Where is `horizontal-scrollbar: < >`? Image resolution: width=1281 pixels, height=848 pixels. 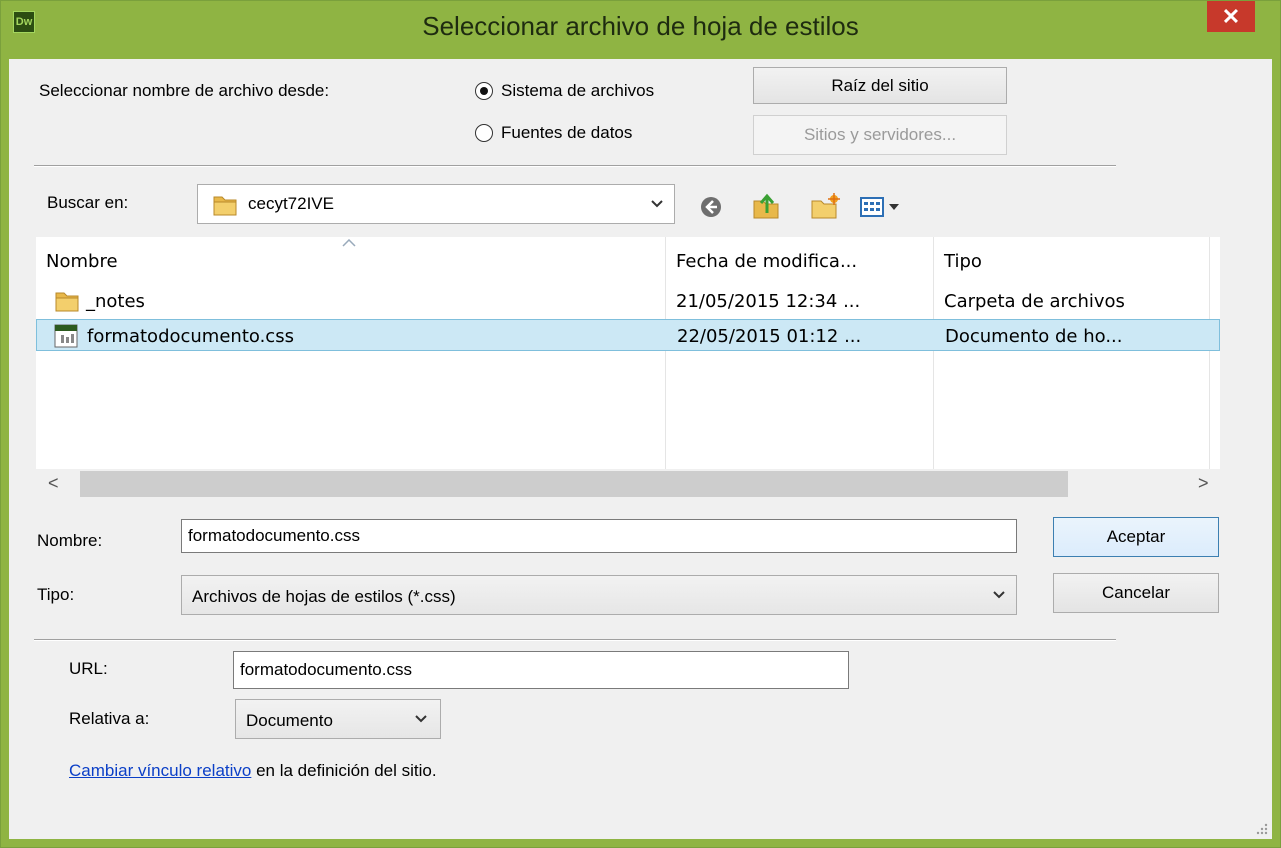
horizontal-scrollbar: < > is located at coordinates (628, 486).